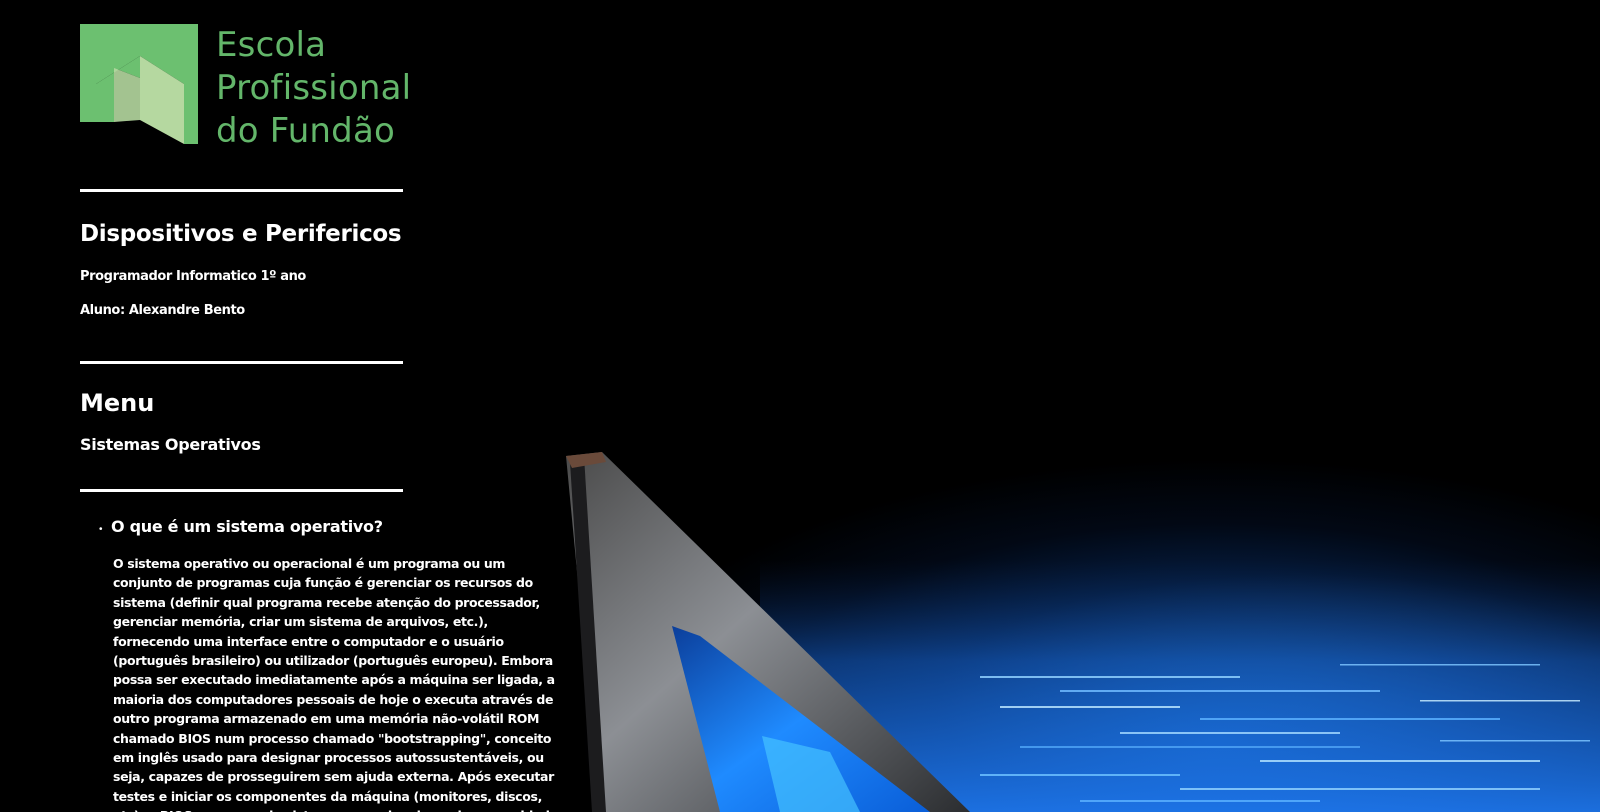  I want to click on menu-heading: Menu, so click(117, 403).